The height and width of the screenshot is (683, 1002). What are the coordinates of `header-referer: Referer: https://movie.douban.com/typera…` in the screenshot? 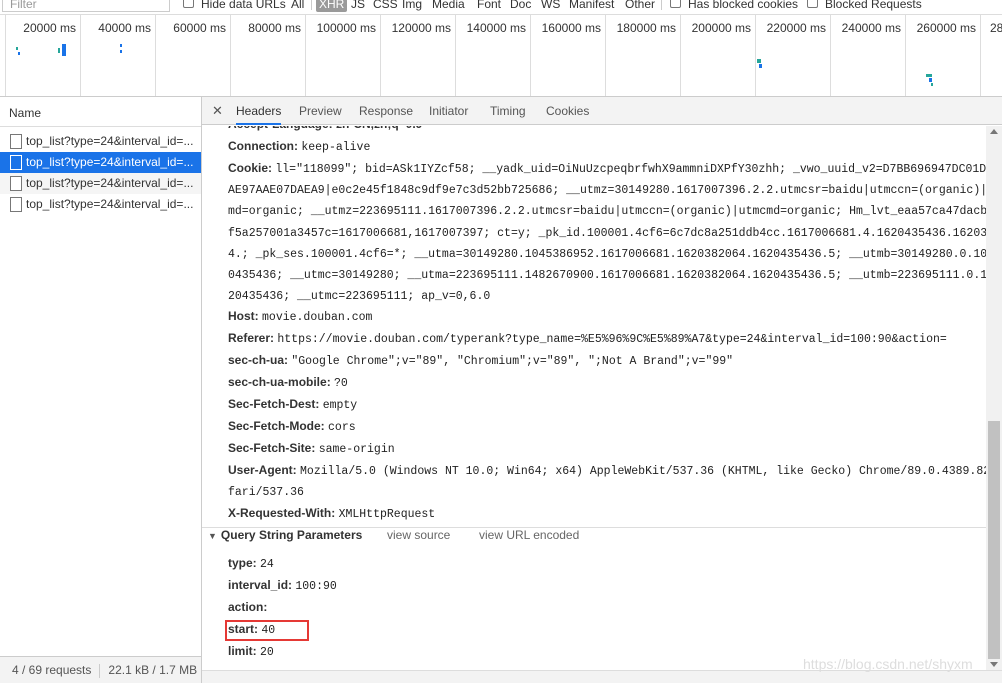 It's located at (587, 338).